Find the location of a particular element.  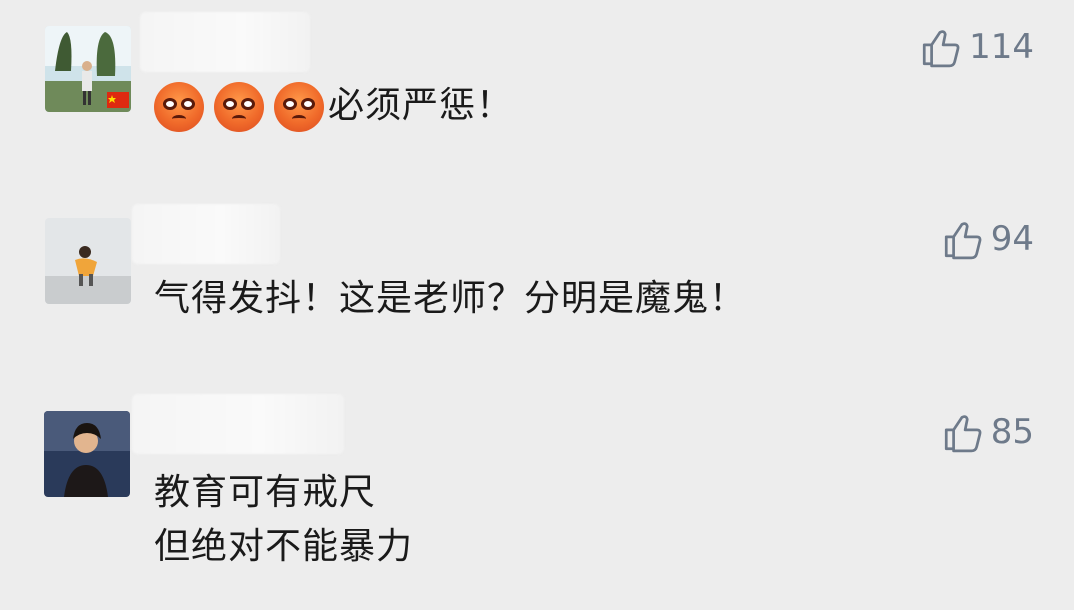

like-count: 114 is located at coordinates (1001, 47).